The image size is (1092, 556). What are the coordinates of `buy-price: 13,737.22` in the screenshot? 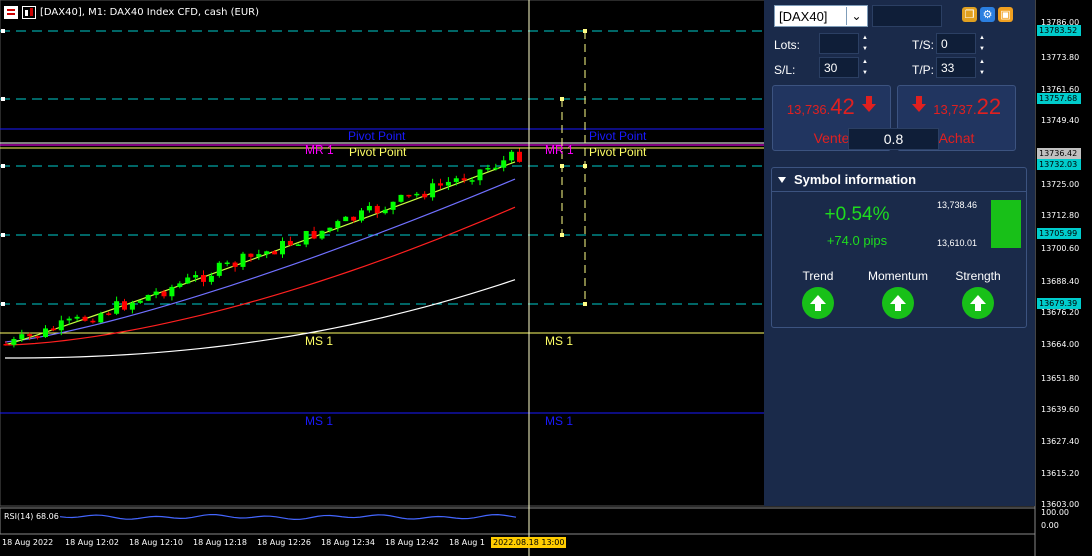 It's located at (956, 107).